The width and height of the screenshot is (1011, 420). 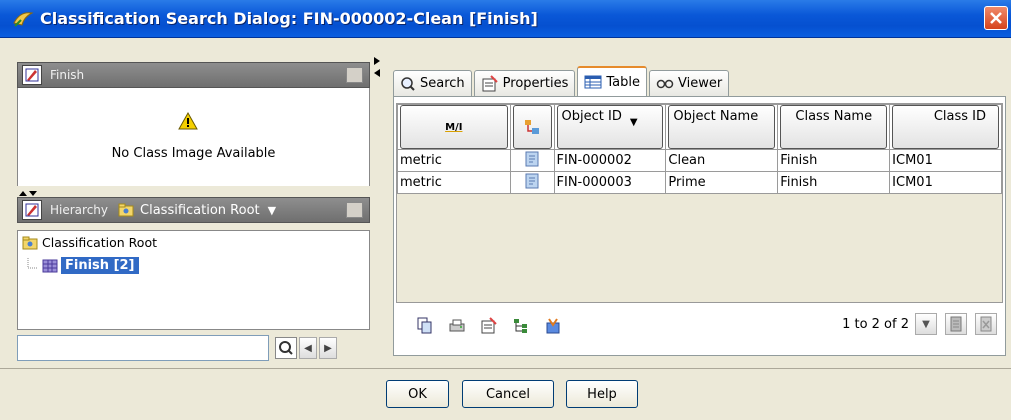 I want to click on class-id-header-label: Class ID, so click(x=959, y=116).